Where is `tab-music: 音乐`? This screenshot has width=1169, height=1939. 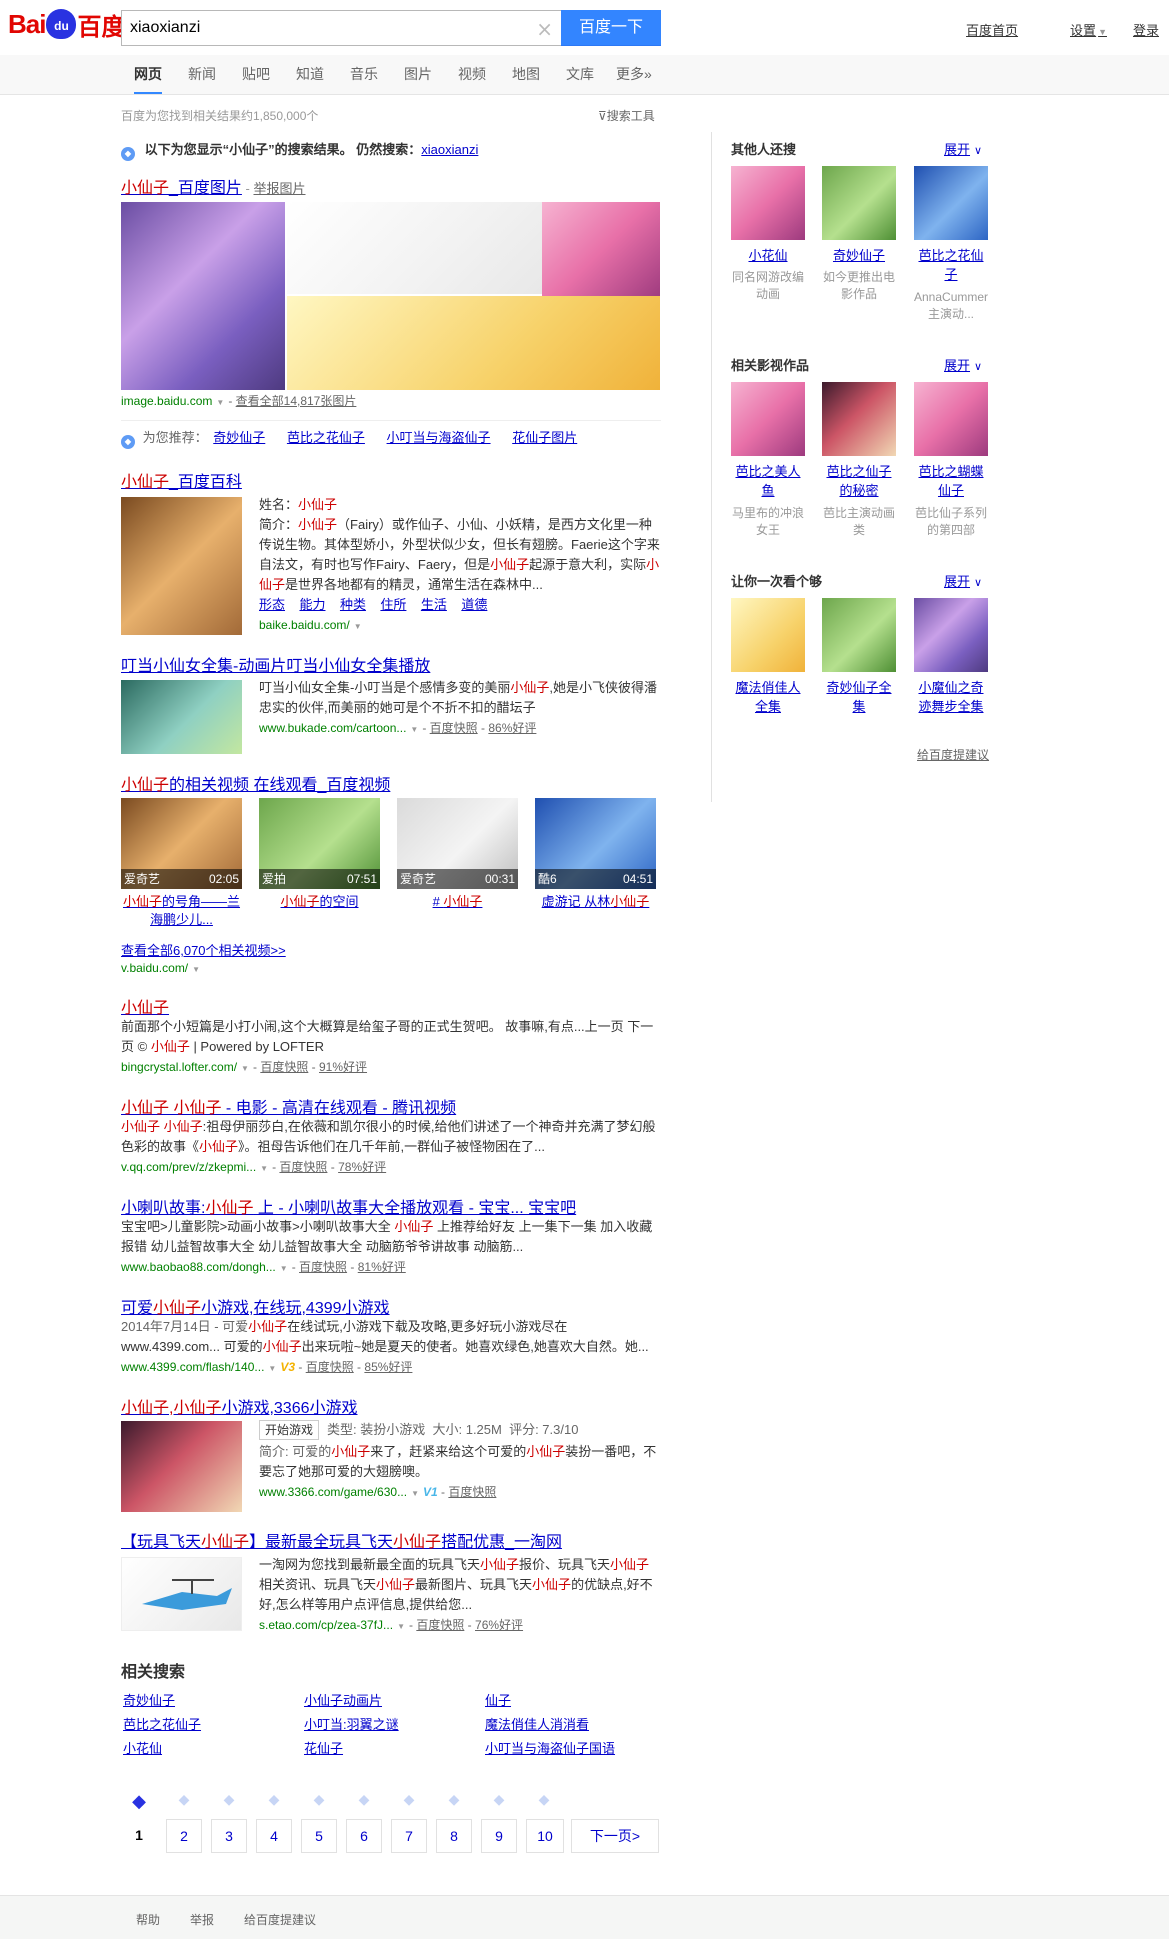 tab-music: 音乐 is located at coordinates (364, 74).